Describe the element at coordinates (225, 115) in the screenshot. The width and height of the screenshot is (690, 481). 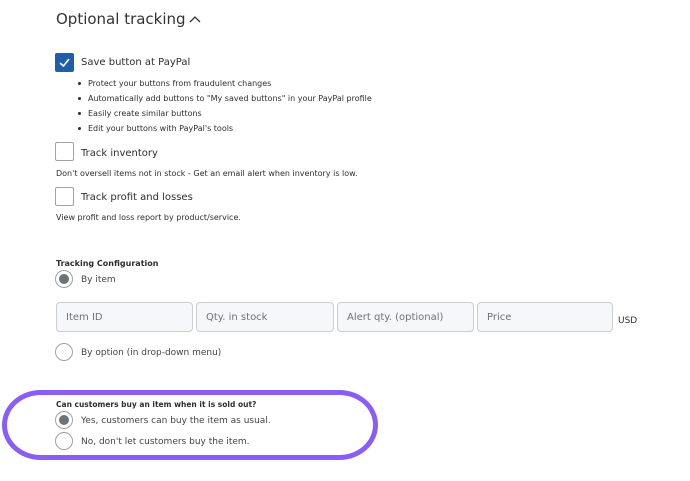
I see `list-item: Easily create similar buttons` at that location.